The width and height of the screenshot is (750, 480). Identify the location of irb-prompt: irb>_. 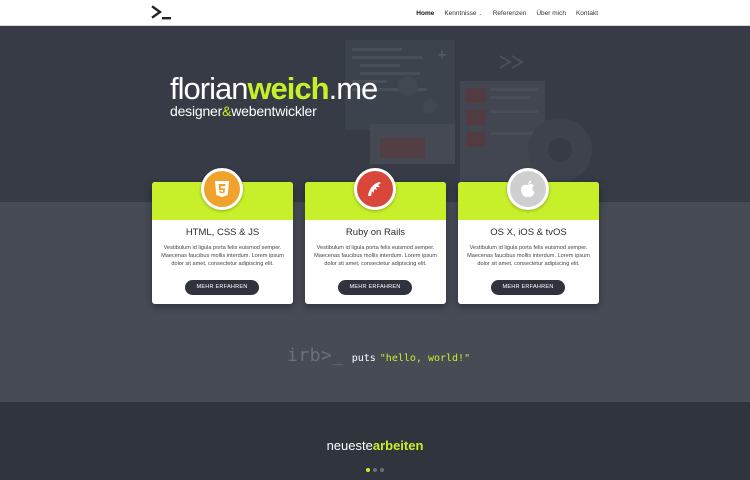
(315, 355).